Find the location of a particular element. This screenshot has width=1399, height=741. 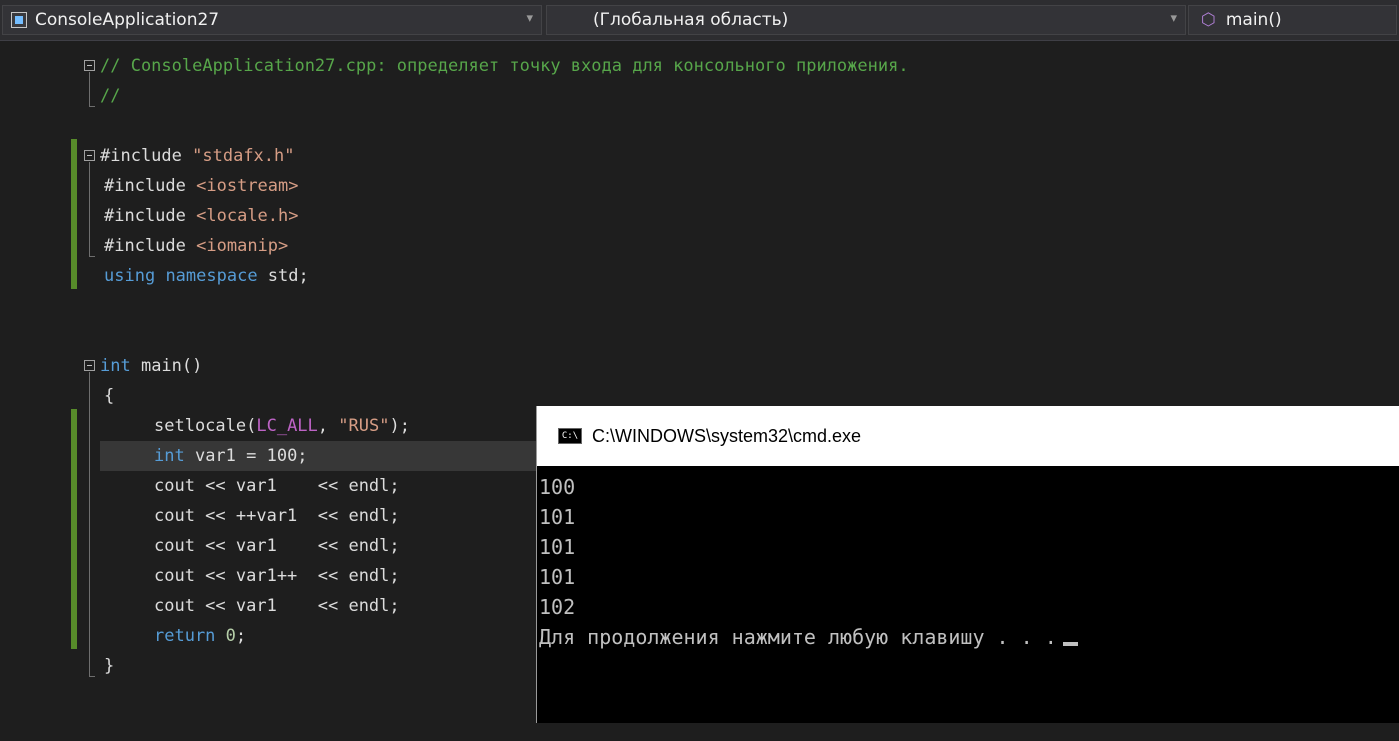

code-line: { is located at coordinates (57, 396).